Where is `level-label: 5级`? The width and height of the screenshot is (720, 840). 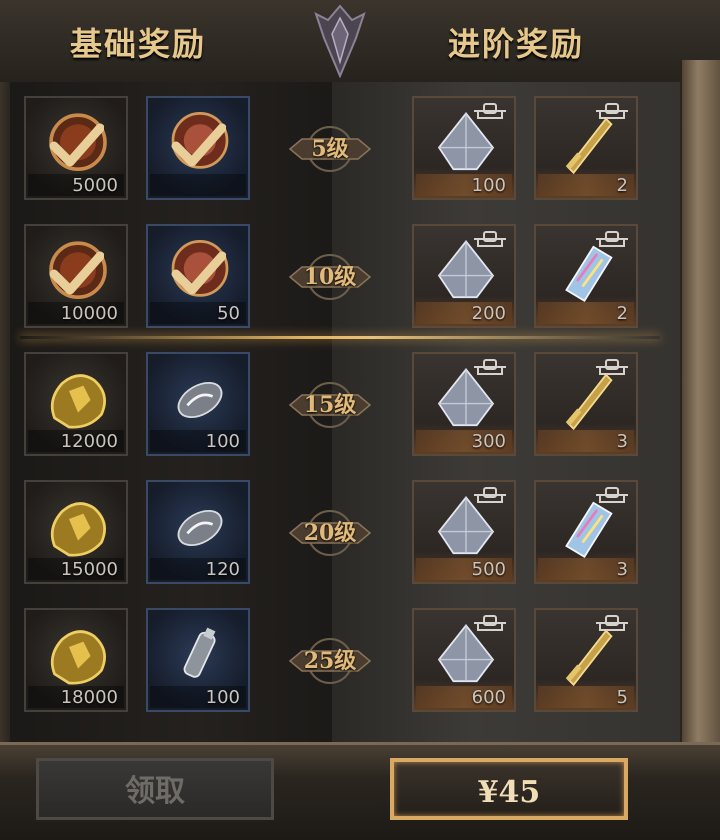 level-label: 5级 is located at coordinates (330, 149).